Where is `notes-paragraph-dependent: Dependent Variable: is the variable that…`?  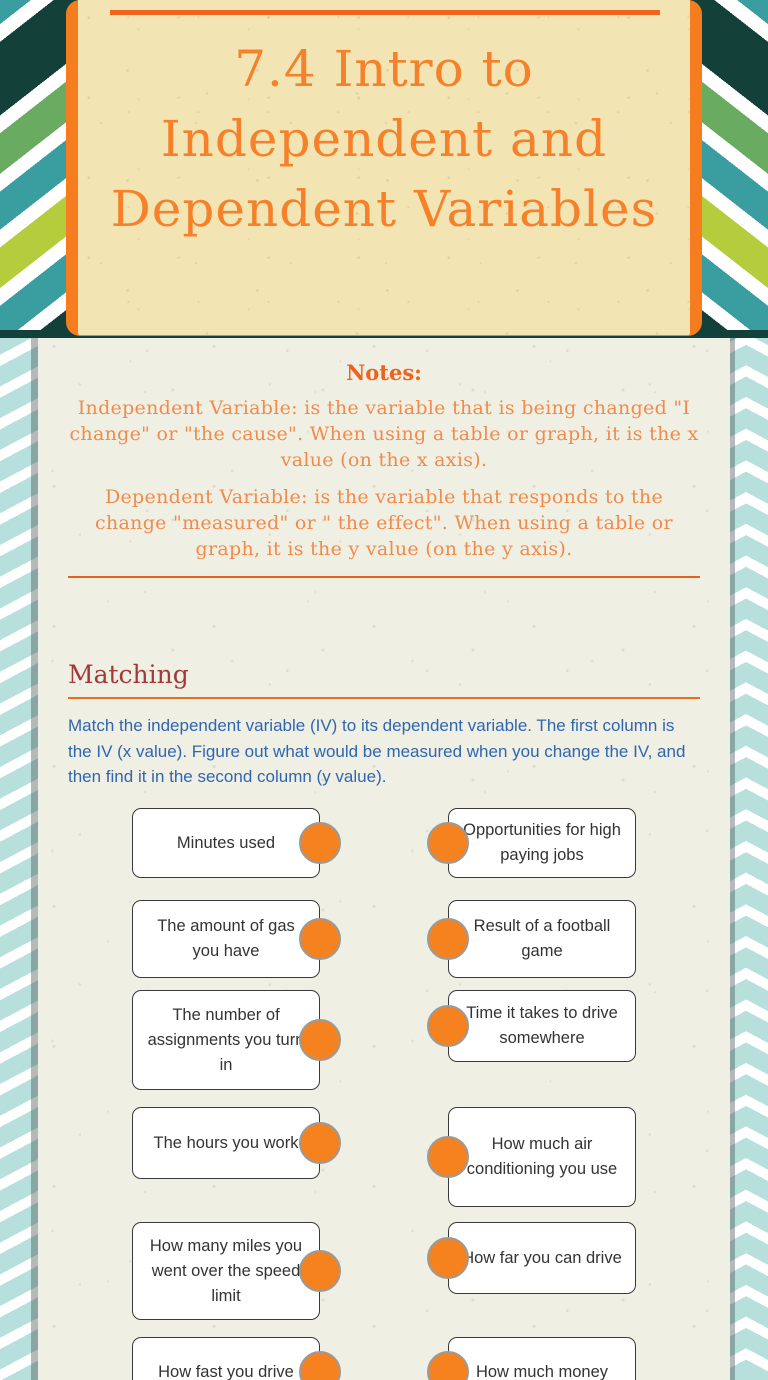
notes-paragraph-dependent: Dependent Variable: is the variable that… is located at coordinates (384, 523).